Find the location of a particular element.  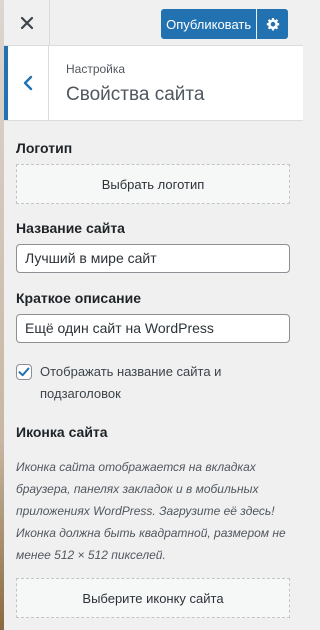

chevron-left-icon is located at coordinates (28, 83).